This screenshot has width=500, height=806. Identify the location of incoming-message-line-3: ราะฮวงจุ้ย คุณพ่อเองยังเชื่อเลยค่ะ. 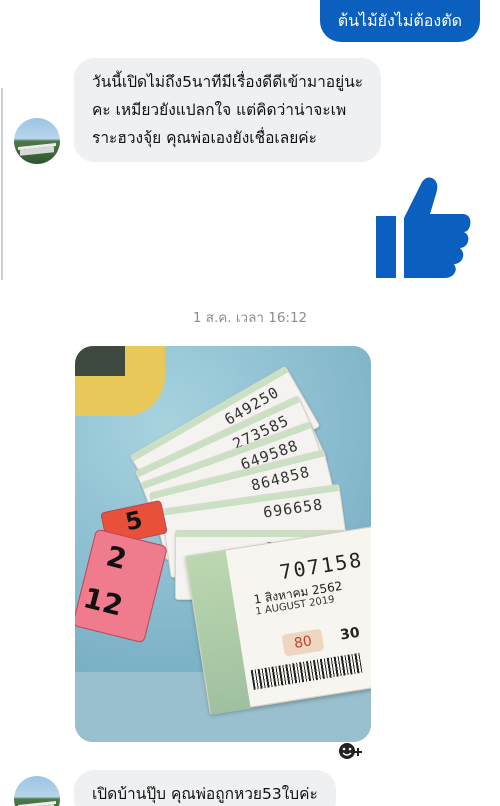
(204, 138).